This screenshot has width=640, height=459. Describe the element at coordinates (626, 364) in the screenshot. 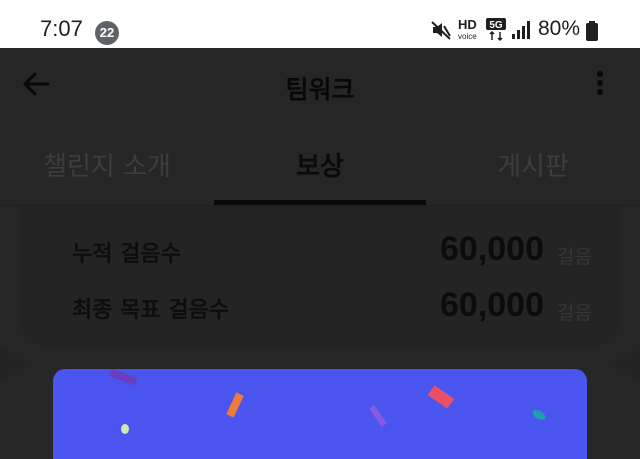

I see `card-notch-right` at that location.